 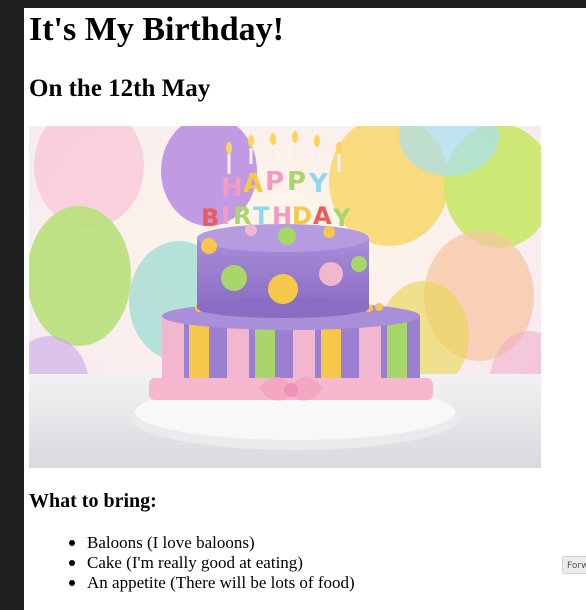 What do you see at coordinates (302, 216) in the screenshot?
I see `svg-text: D` at bounding box center [302, 216].